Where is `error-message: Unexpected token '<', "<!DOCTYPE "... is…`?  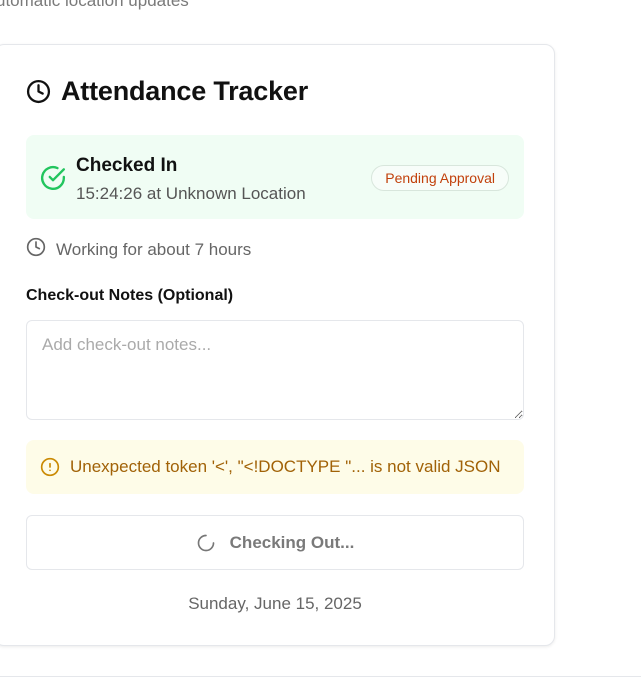 error-message: Unexpected token '<', "<!DOCTYPE "... is… is located at coordinates (285, 466).